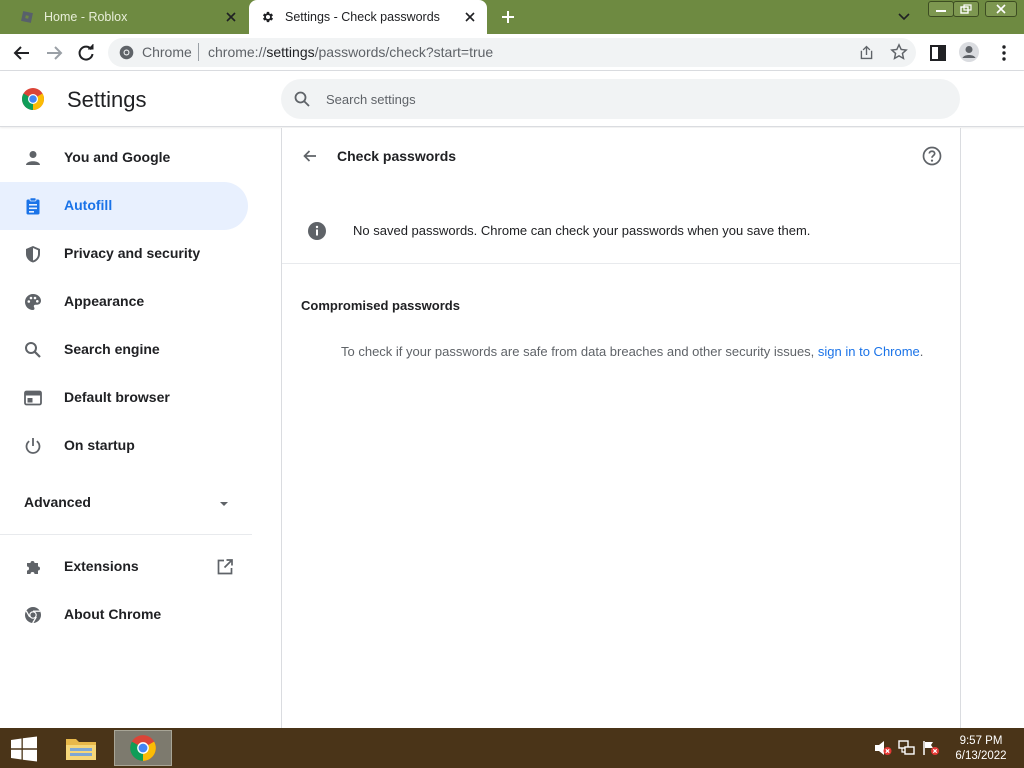 This screenshot has width=1024, height=768. Describe the element at coordinates (33, 615) in the screenshot. I see `chrome-icon` at that location.